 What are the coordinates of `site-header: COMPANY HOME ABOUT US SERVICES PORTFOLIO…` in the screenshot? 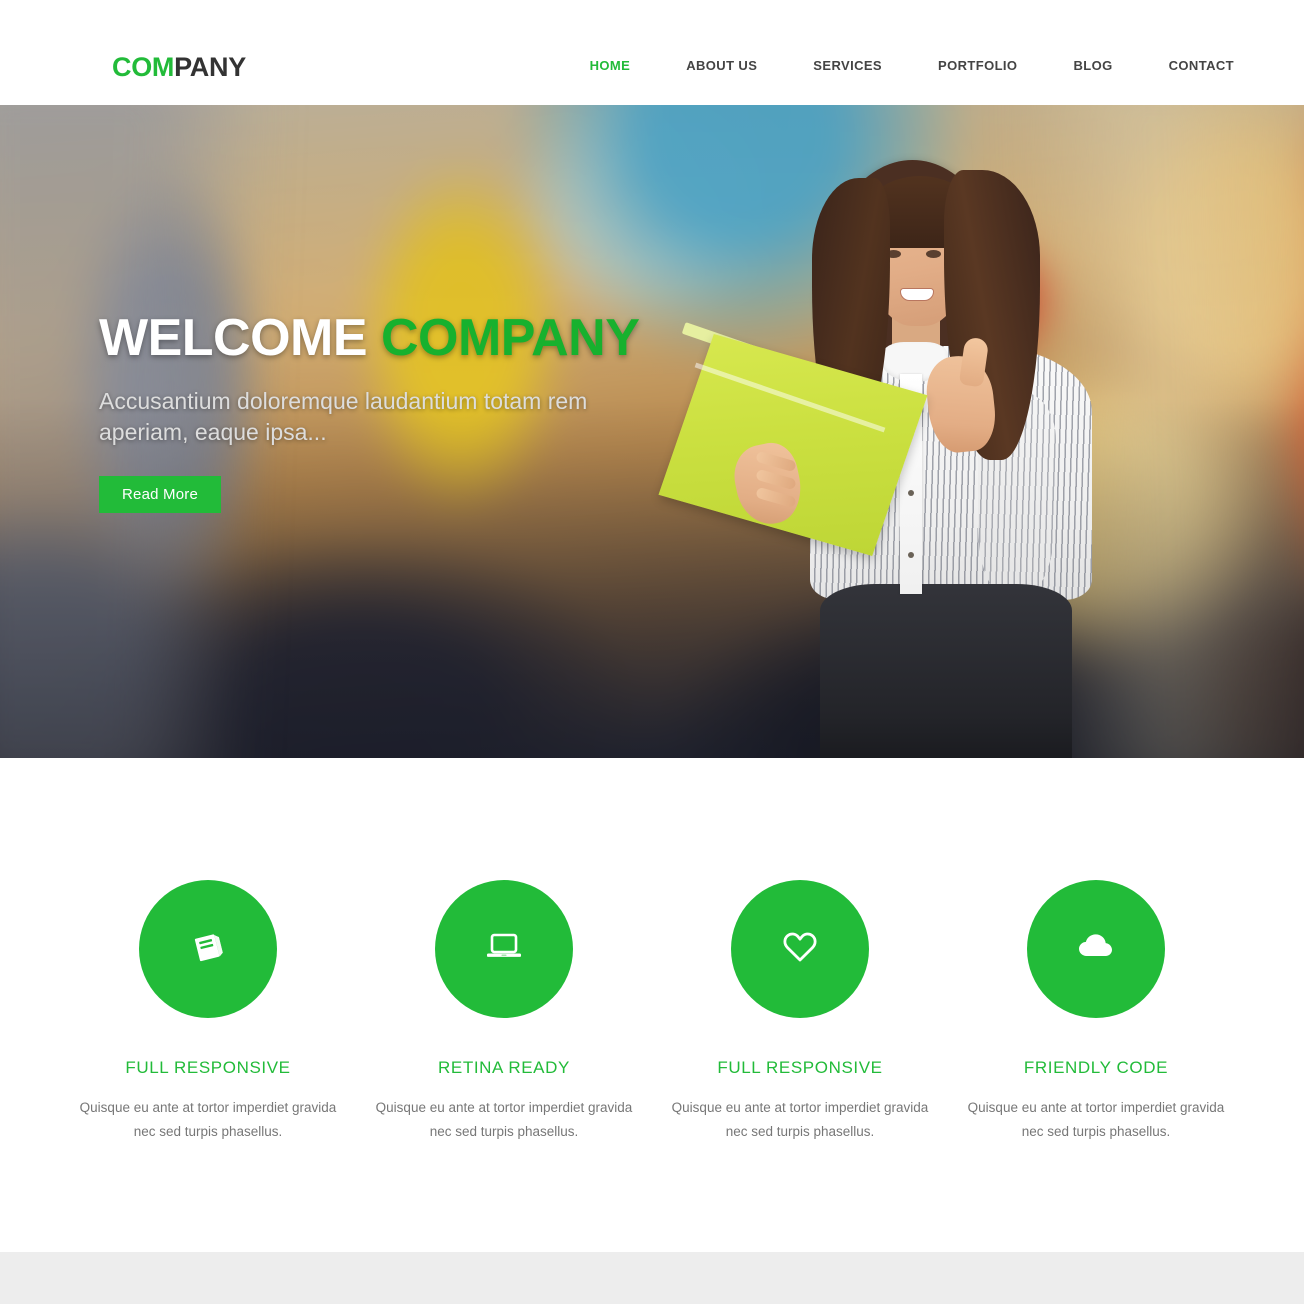 It's located at (652, 52).